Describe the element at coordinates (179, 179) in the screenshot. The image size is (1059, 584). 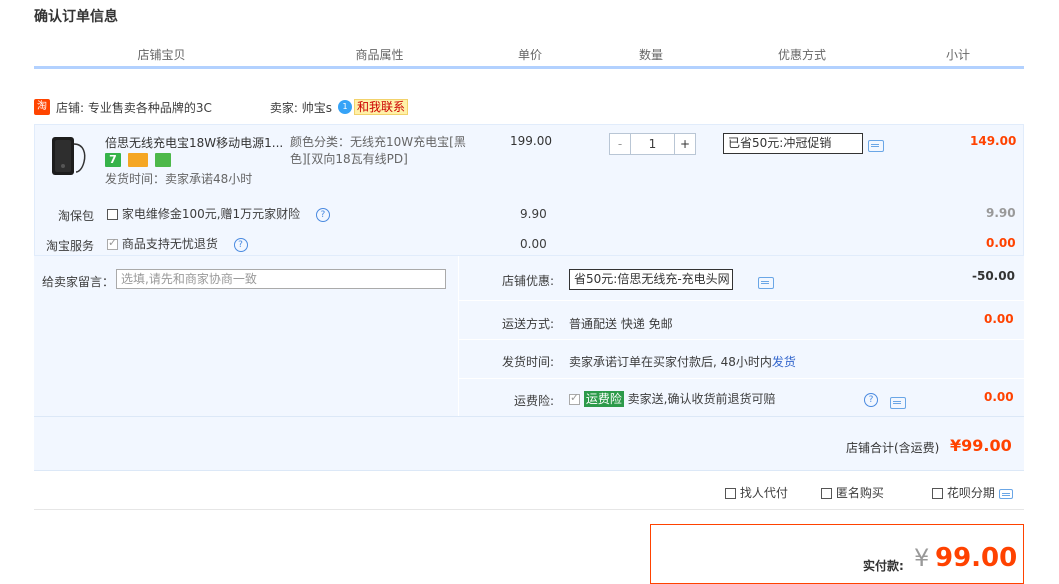
I see `item-shipping-time: 发货时间：卖家承诺48小时` at that location.